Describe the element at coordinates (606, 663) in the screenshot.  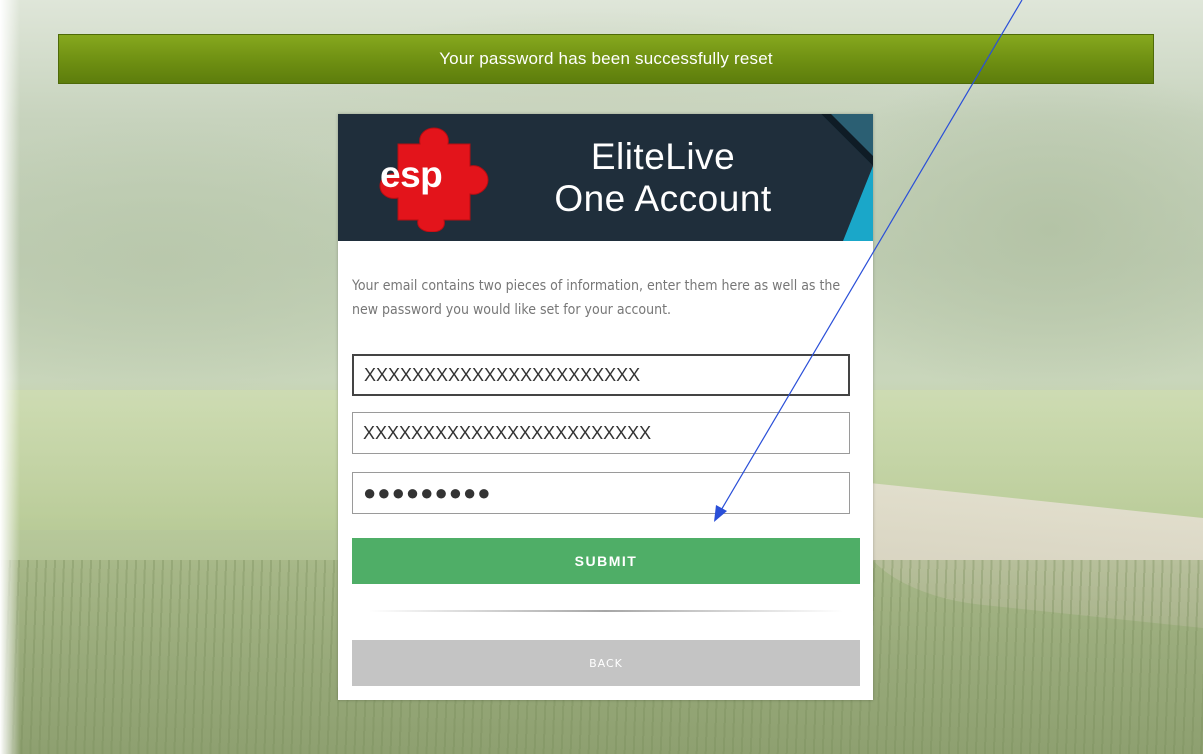
I see `back-button: BACK` at that location.